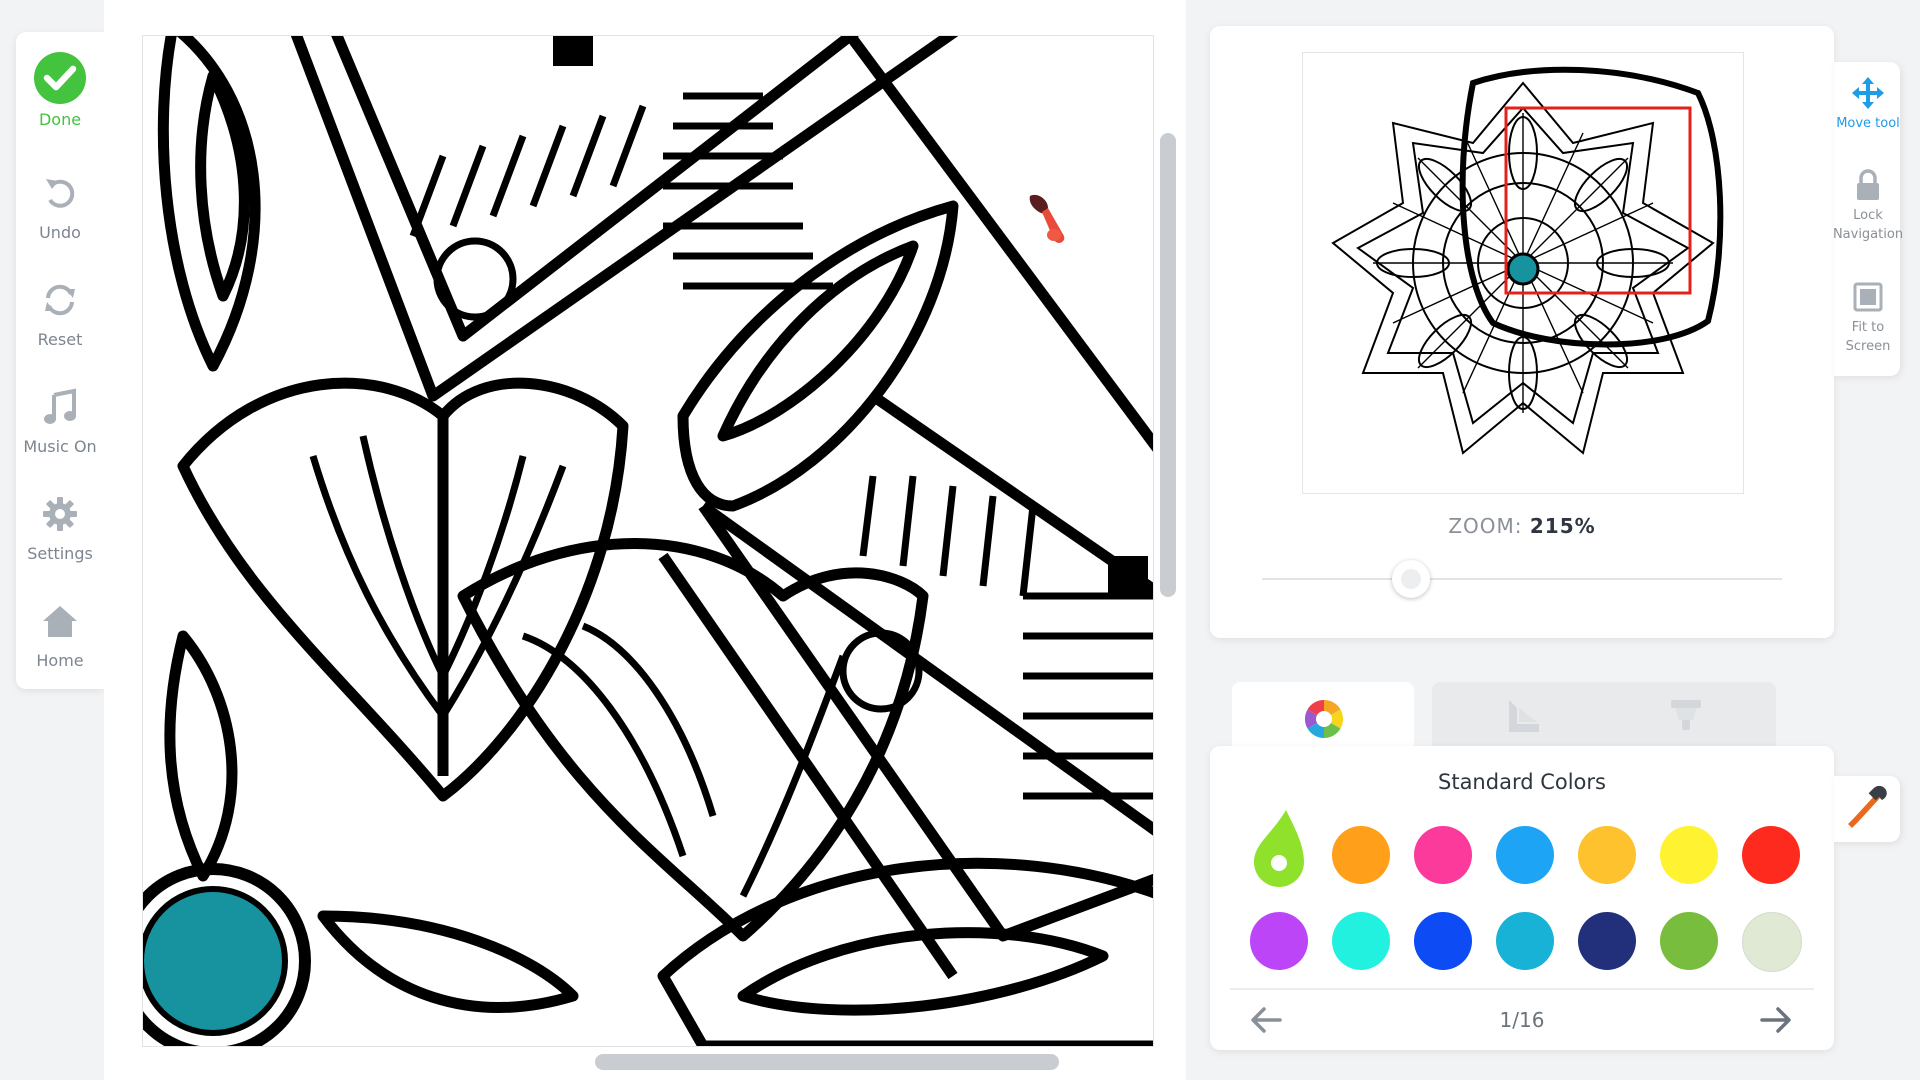  Describe the element at coordinates (60, 193) in the screenshot. I see `undo-icon` at that location.